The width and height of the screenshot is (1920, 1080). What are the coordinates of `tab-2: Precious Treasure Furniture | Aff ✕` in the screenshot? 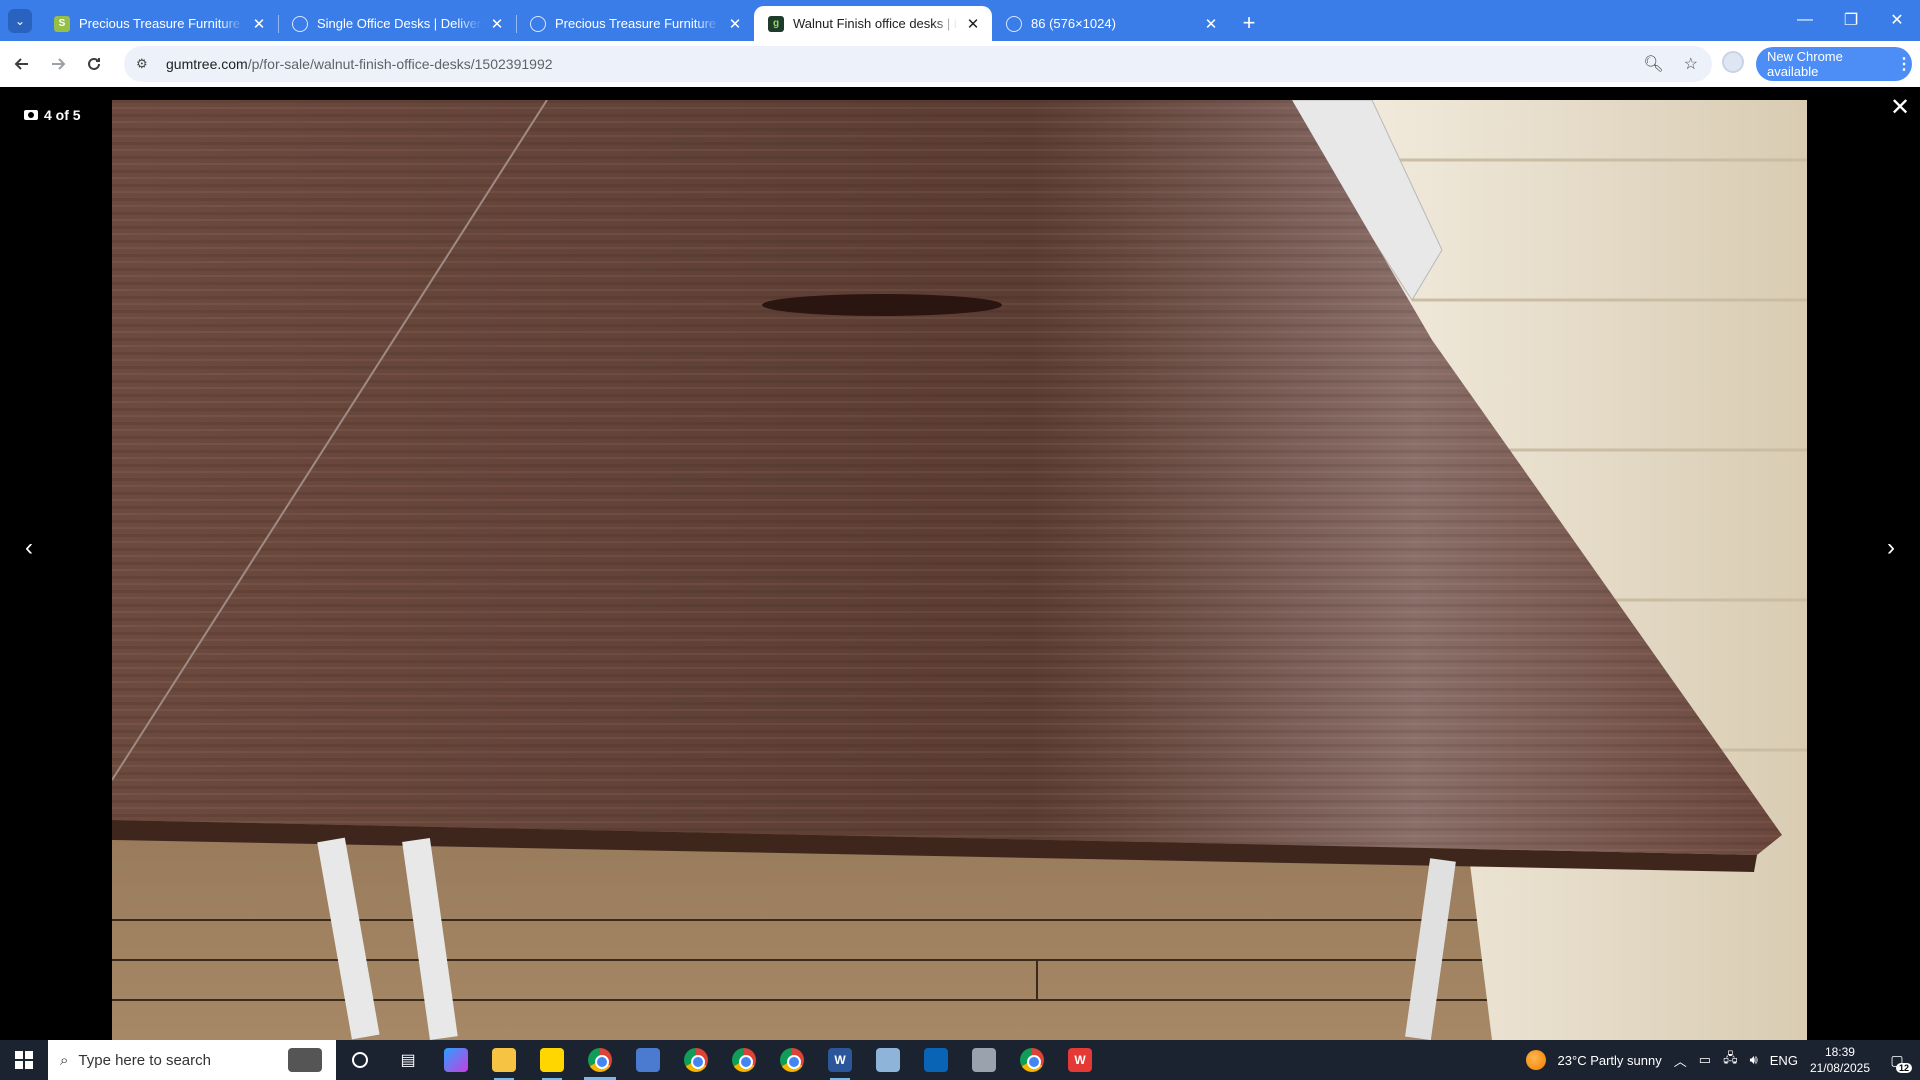 It's located at (635, 23).